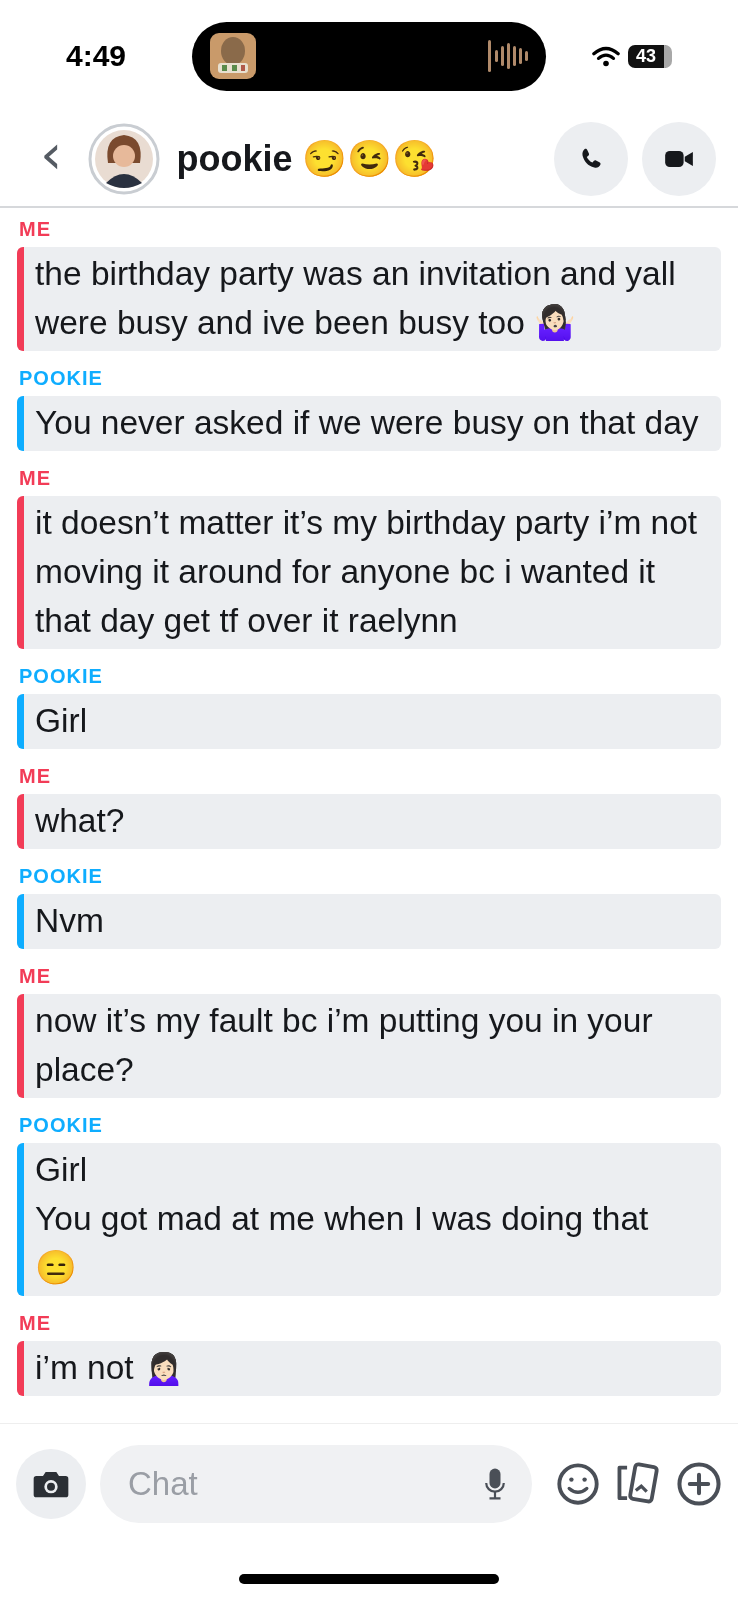 The height and width of the screenshot is (1600, 738). What do you see at coordinates (51, 159) in the screenshot?
I see `back-button: ‹` at bounding box center [51, 159].